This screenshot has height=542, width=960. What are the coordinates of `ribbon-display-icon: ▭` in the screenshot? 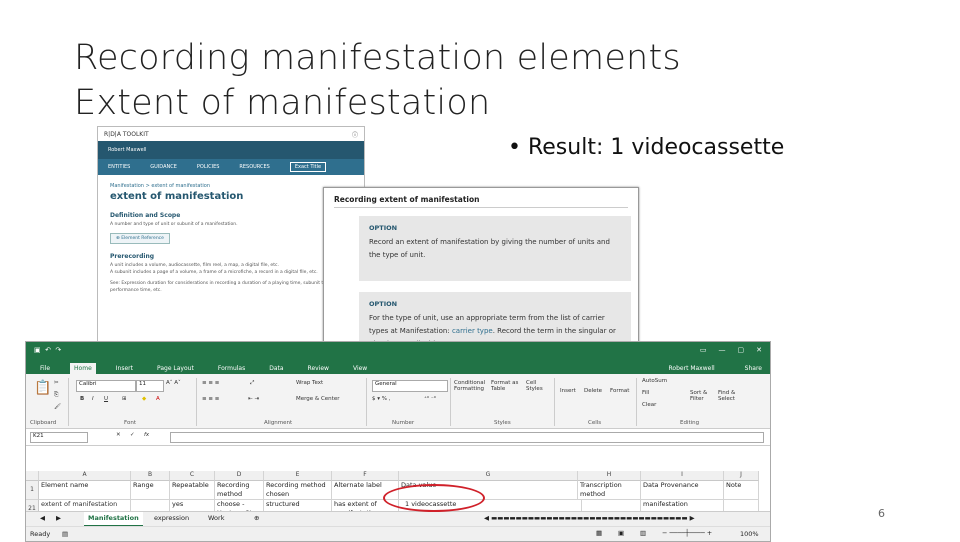 It's located at (703, 350).